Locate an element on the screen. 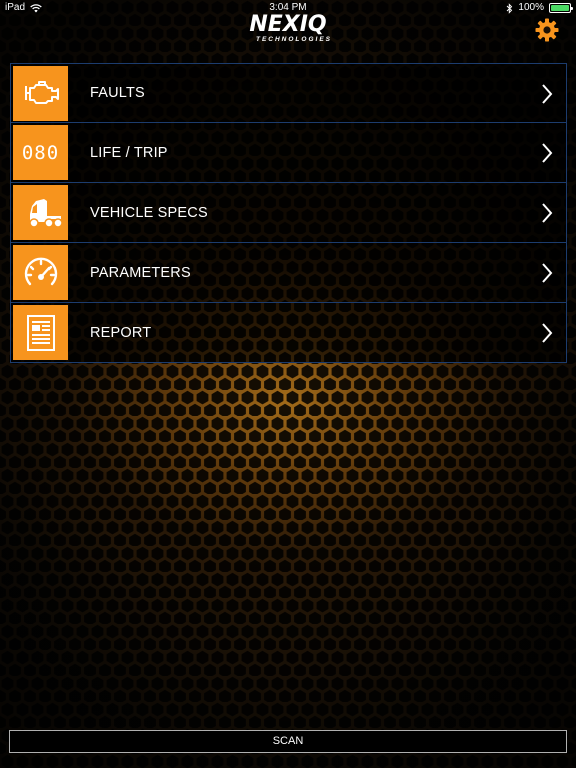 This screenshot has width=576, height=768. engine-icon is located at coordinates (40, 93).